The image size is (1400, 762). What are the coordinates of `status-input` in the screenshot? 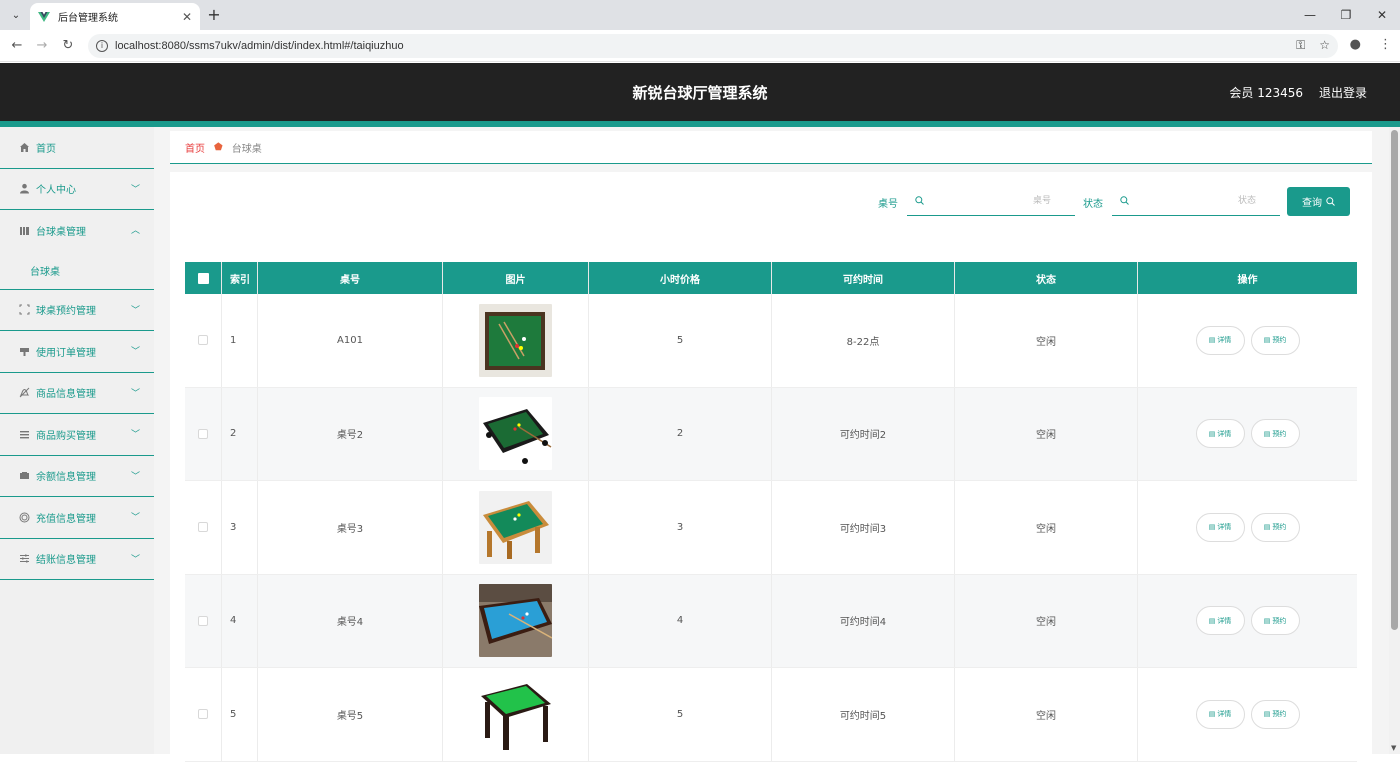 It's located at (1196, 201).